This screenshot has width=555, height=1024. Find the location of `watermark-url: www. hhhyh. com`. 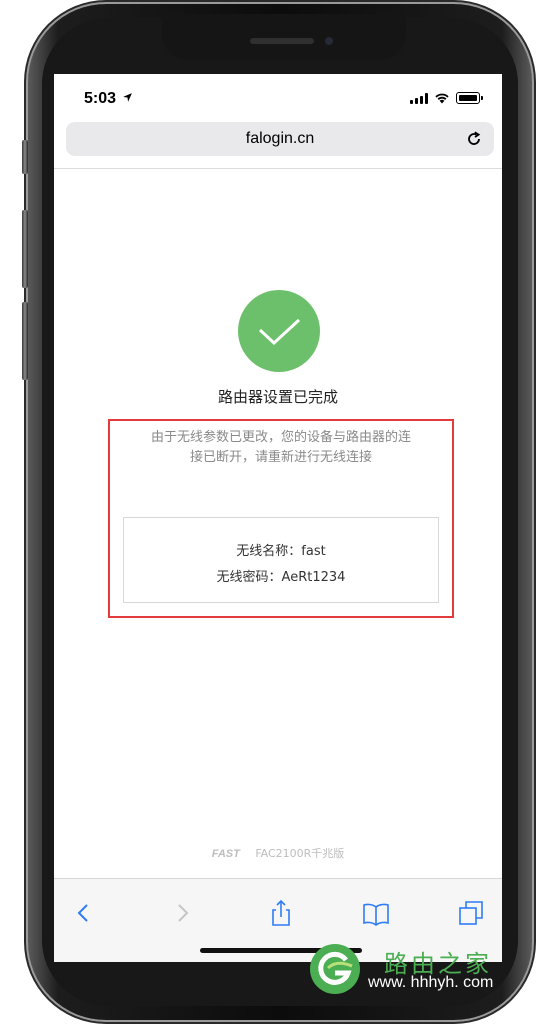

watermark-url: www. hhhyh. com is located at coordinates (431, 982).